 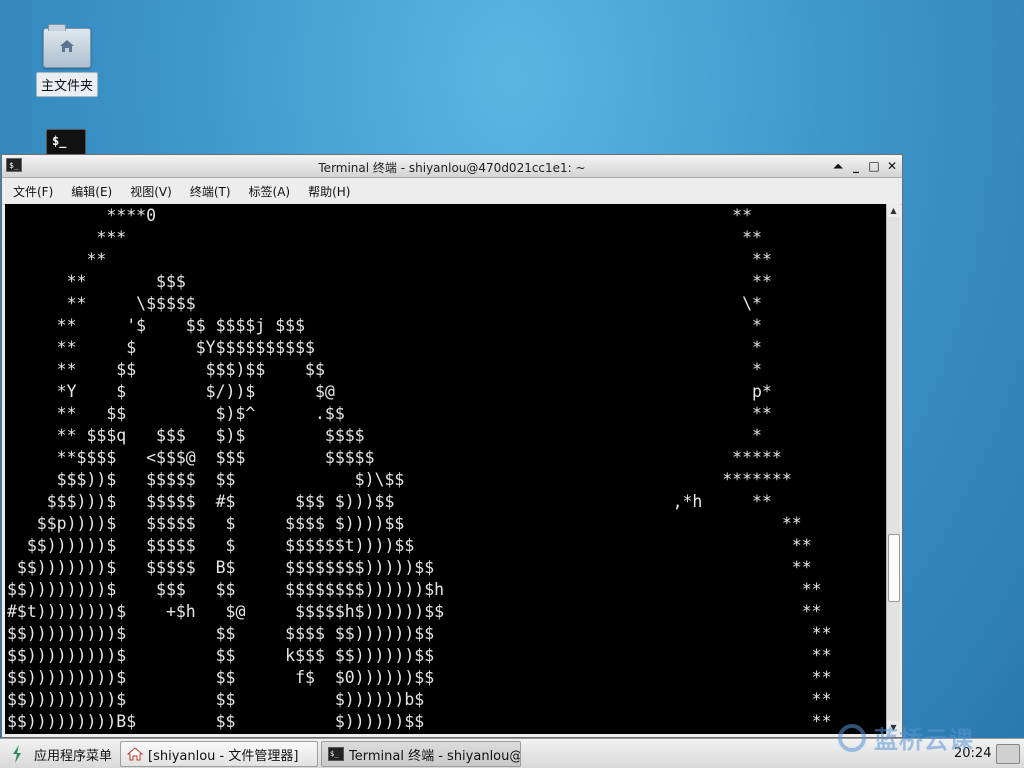 What do you see at coordinates (1008, 754) in the screenshot?
I see `keyboard-tray-icon` at bounding box center [1008, 754].